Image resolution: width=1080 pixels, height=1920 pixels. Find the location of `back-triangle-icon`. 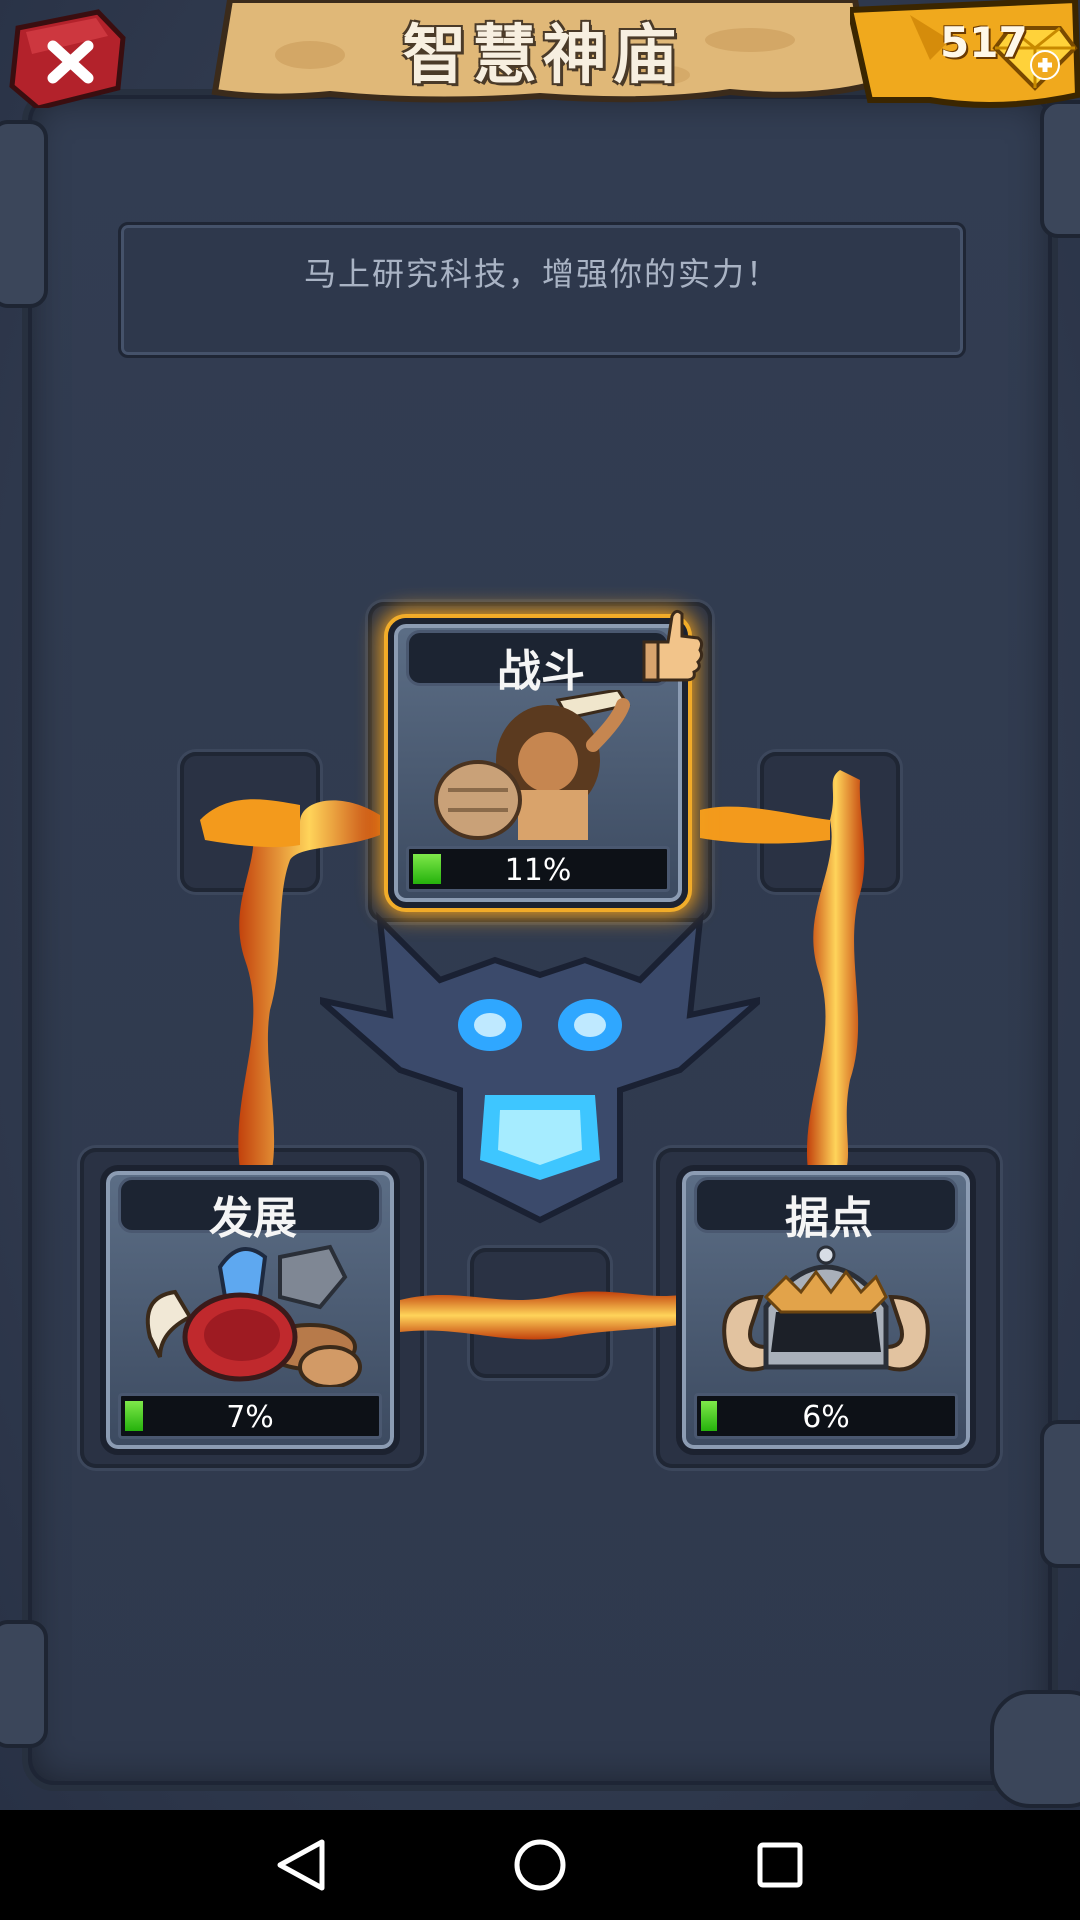

back-triangle-icon is located at coordinates (301, 1865).